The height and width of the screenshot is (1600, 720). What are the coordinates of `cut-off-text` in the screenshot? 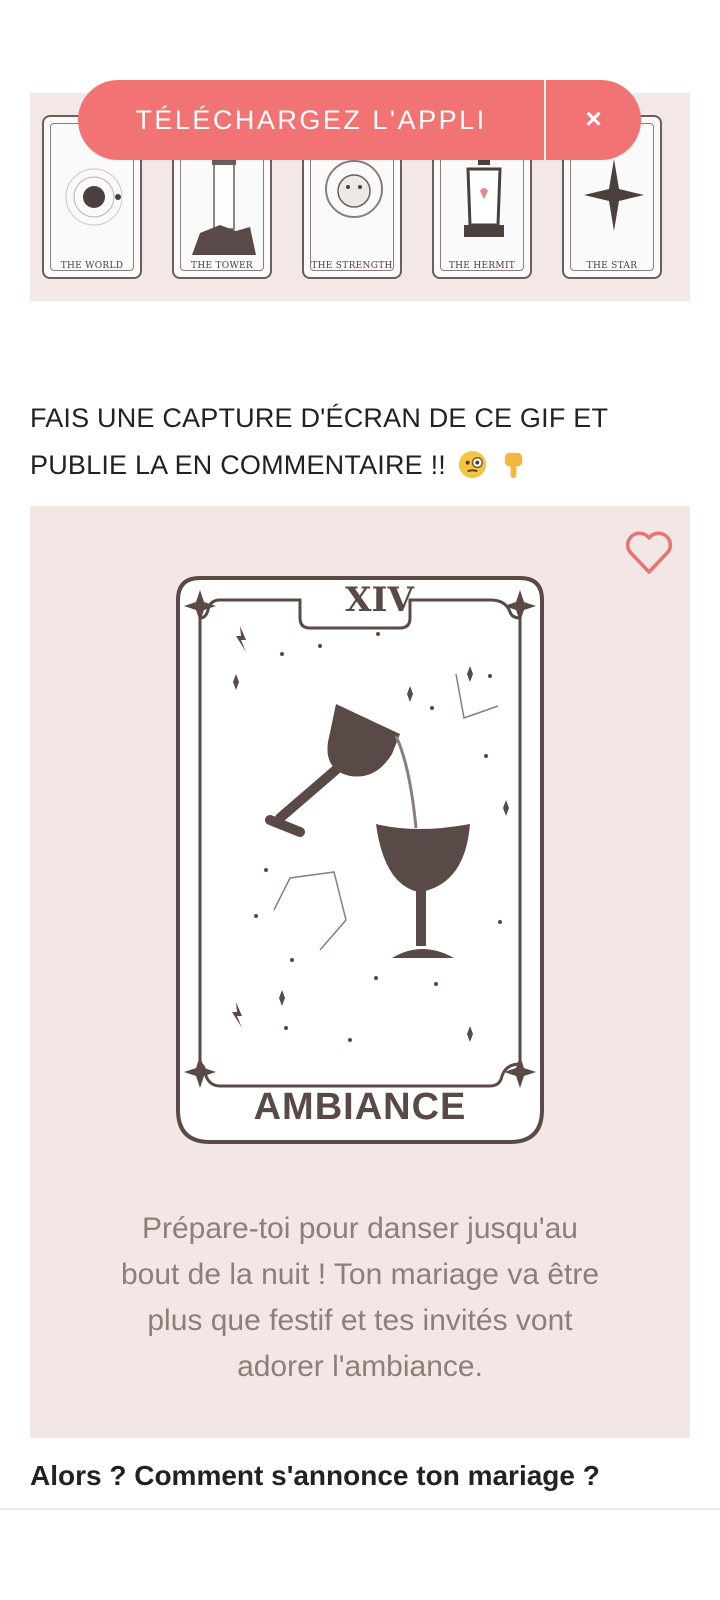 It's located at (230, 49).